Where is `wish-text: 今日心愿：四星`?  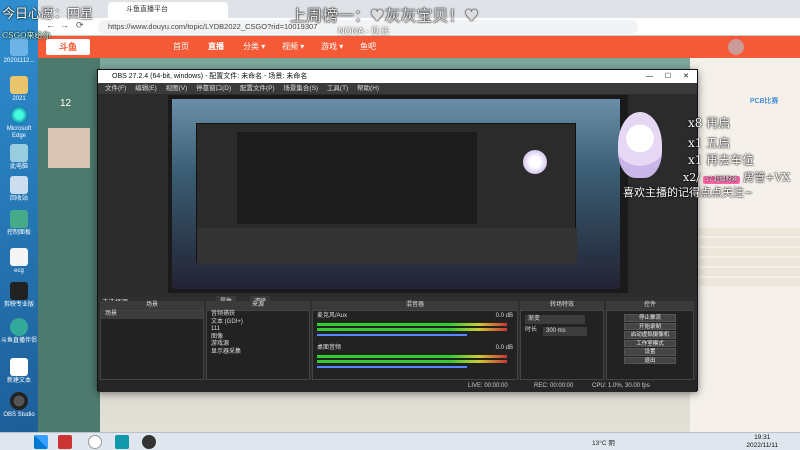
wish-text: 今日心愿：四星 is located at coordinates (48, 14).